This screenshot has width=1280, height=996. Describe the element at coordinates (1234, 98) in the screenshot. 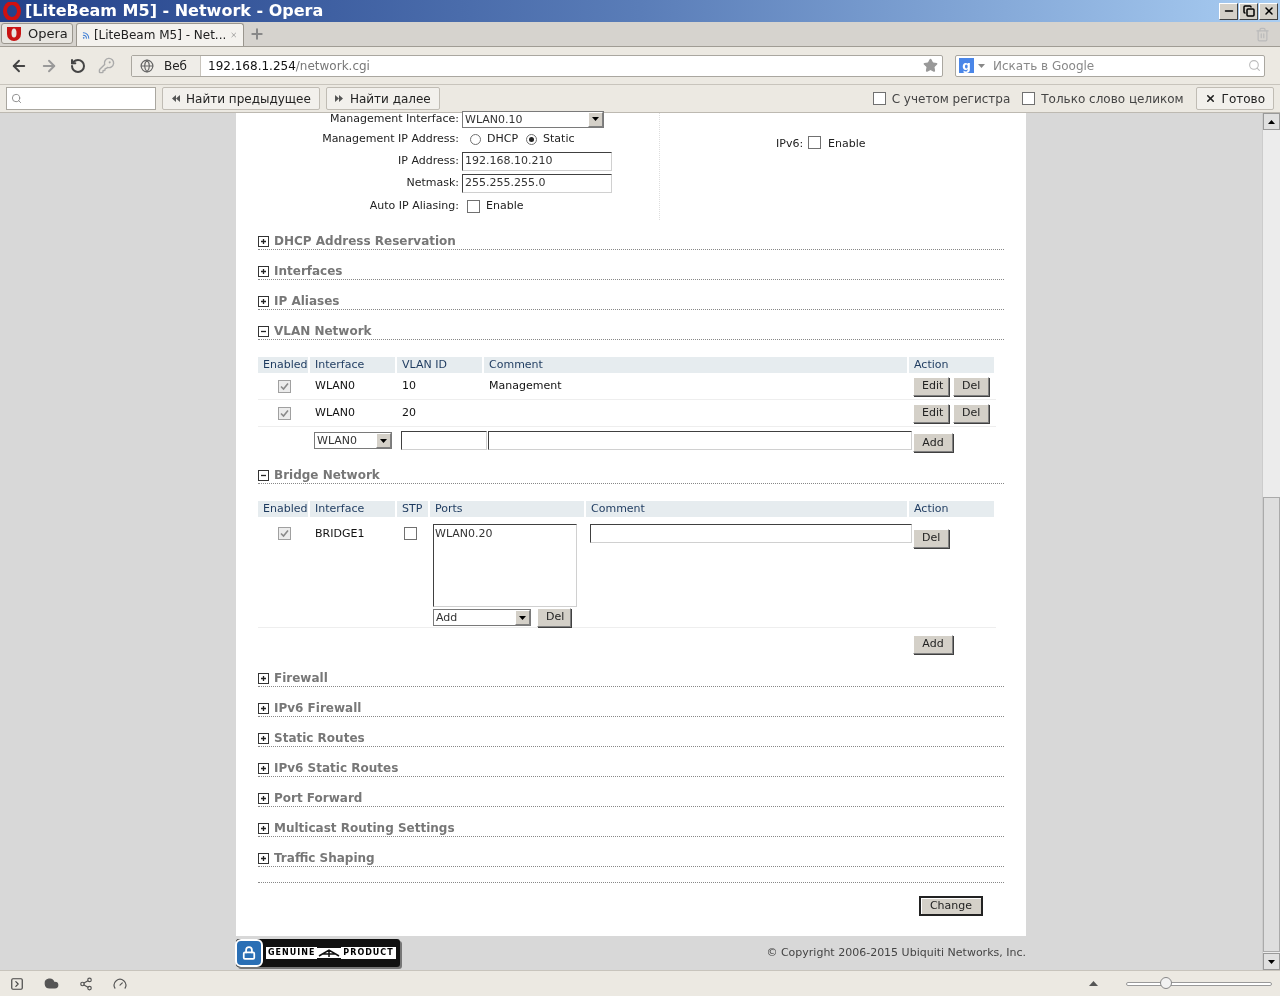

I see `done-button: Готово` at that location.